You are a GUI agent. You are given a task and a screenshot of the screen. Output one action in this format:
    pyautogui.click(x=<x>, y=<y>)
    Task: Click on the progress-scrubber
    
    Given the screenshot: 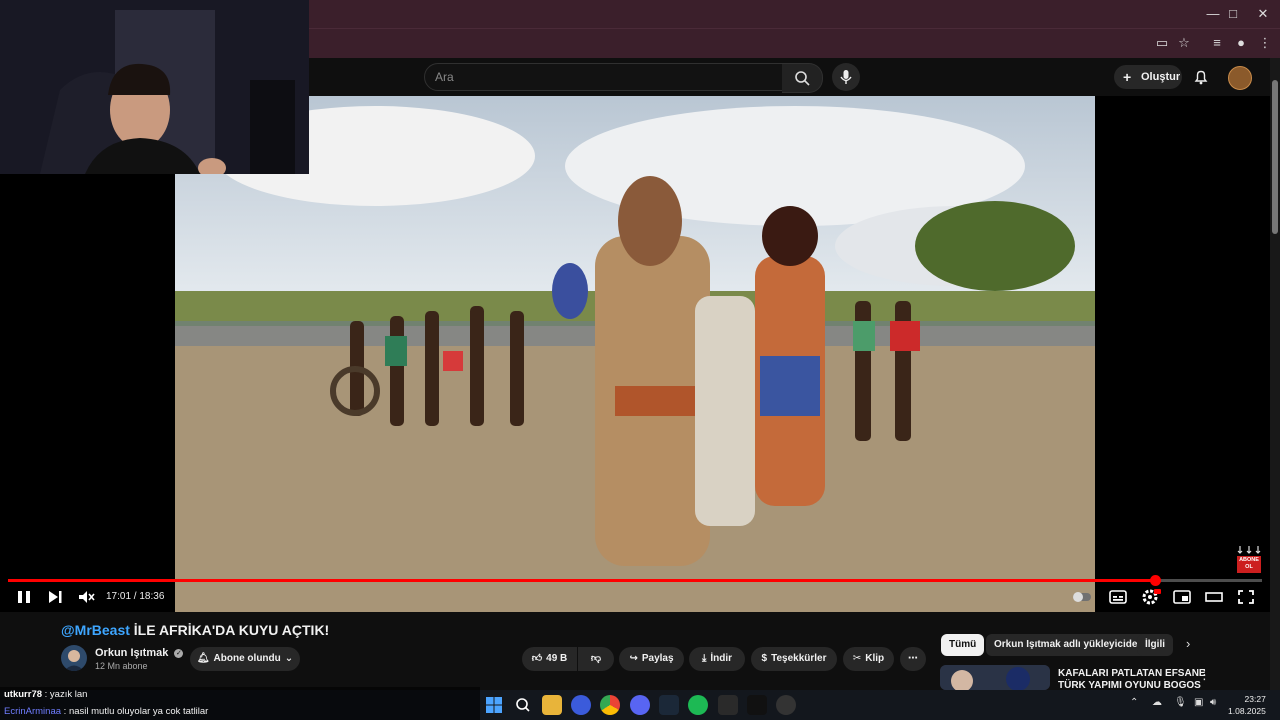 What is the action you would take?
    pyautogui.click(x=1155, y=580)
    